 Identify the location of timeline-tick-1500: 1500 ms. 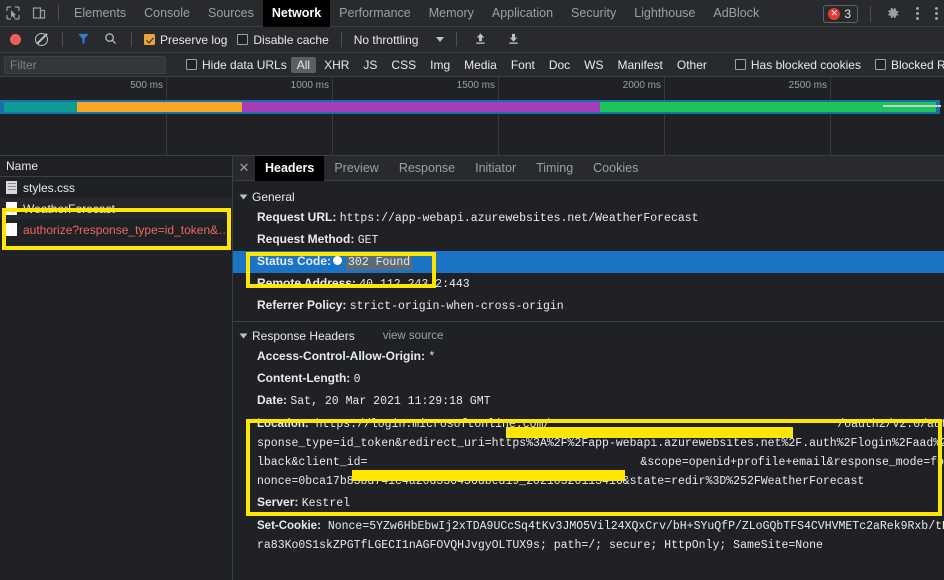
(475, 85).